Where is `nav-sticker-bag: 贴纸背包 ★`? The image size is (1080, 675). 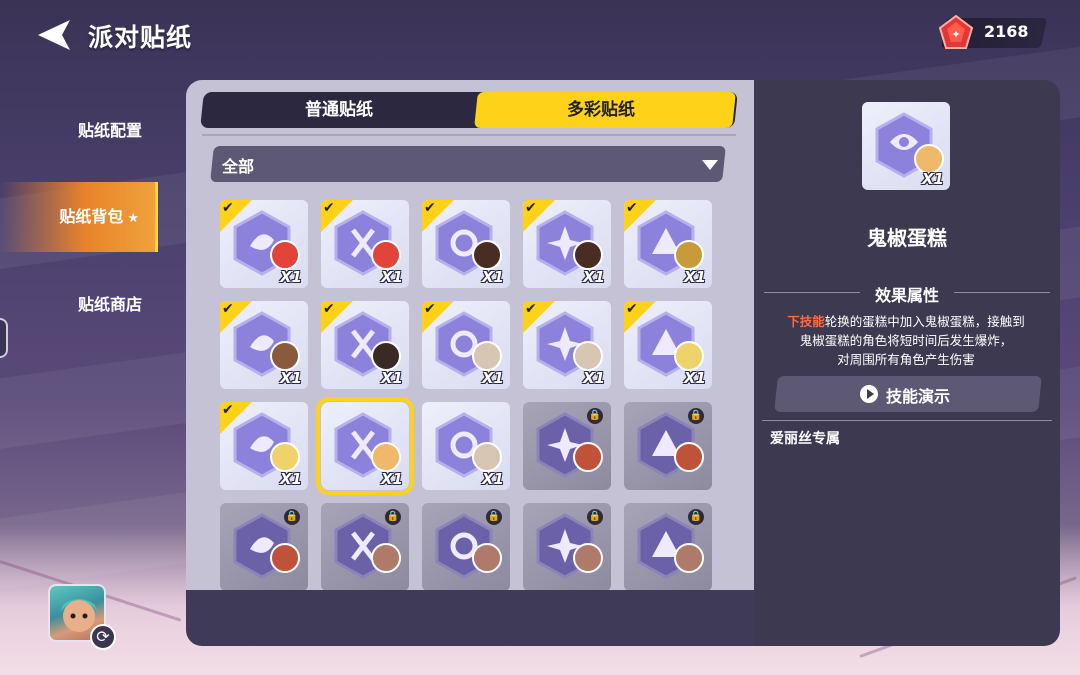
nav-sticker-bag: 贴纸背包 ★ is located at coordinates (79, 217).